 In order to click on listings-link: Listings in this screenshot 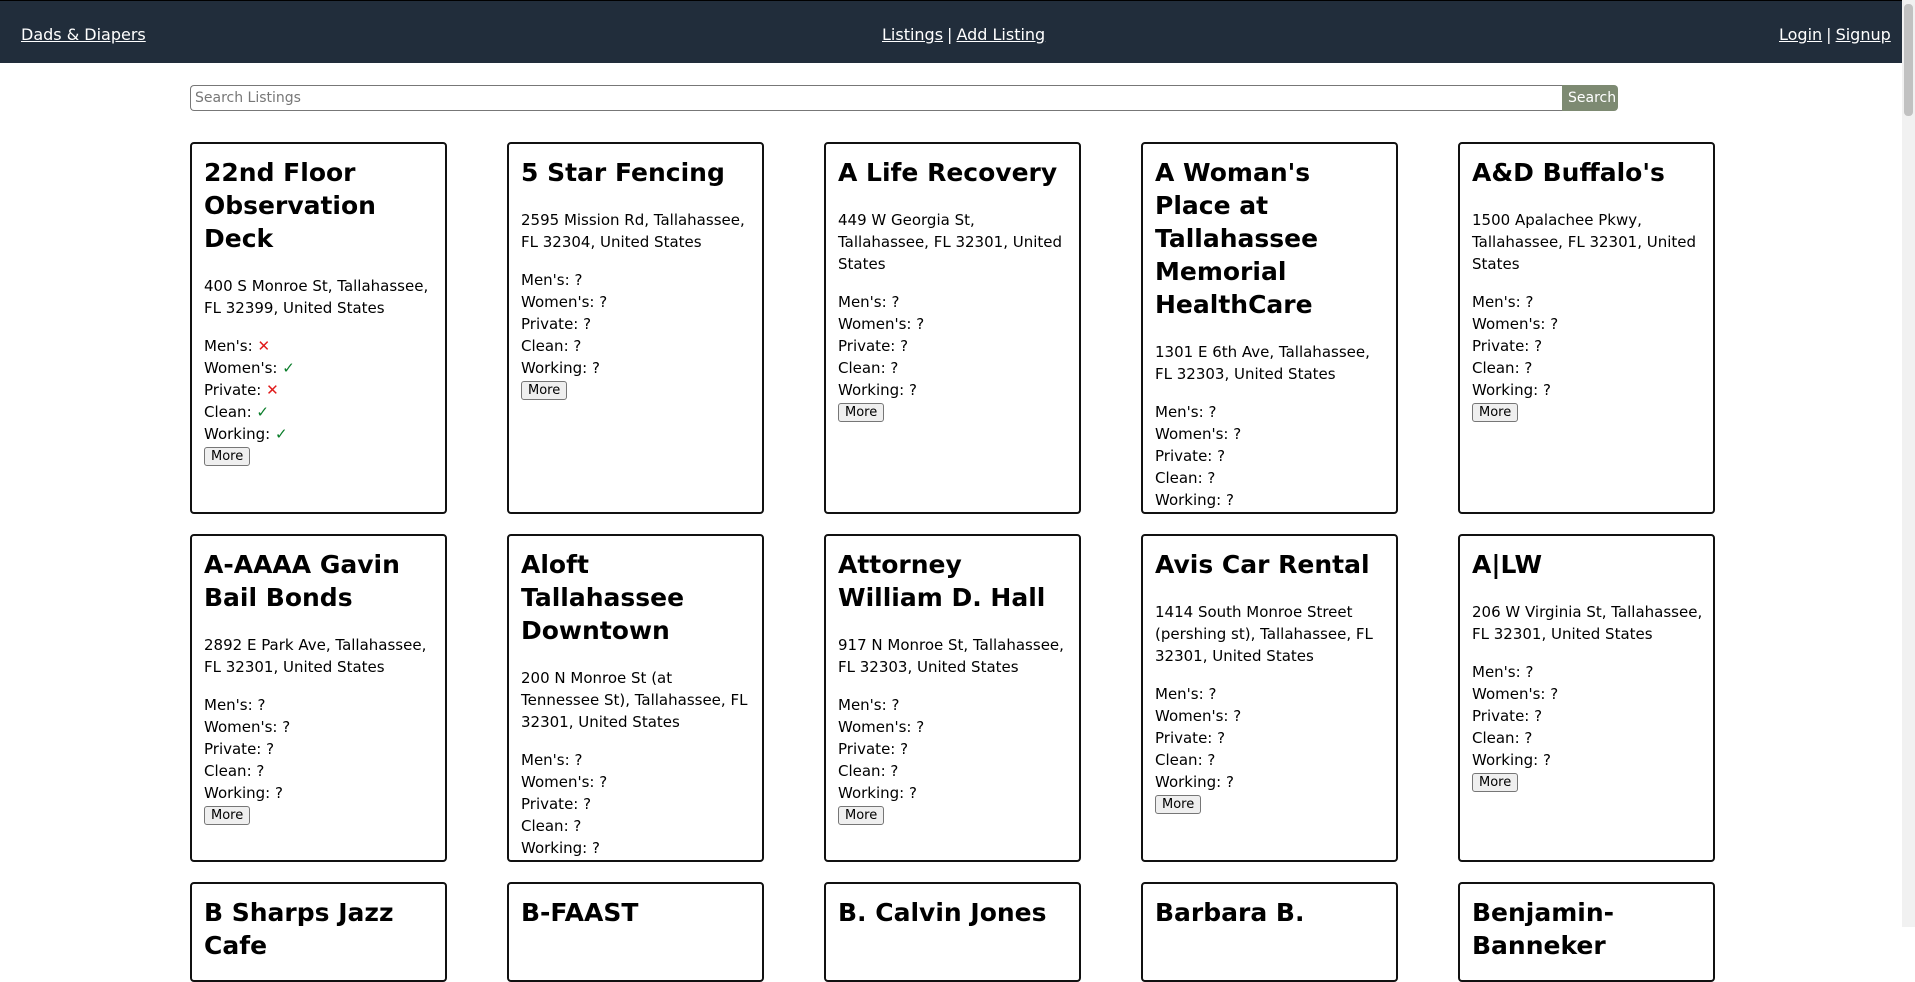, I will do `click(912, 34)`.